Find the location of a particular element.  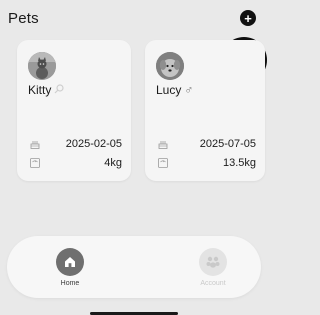

birth-date: 2025-02-05 is located at coordinates (93, 144).